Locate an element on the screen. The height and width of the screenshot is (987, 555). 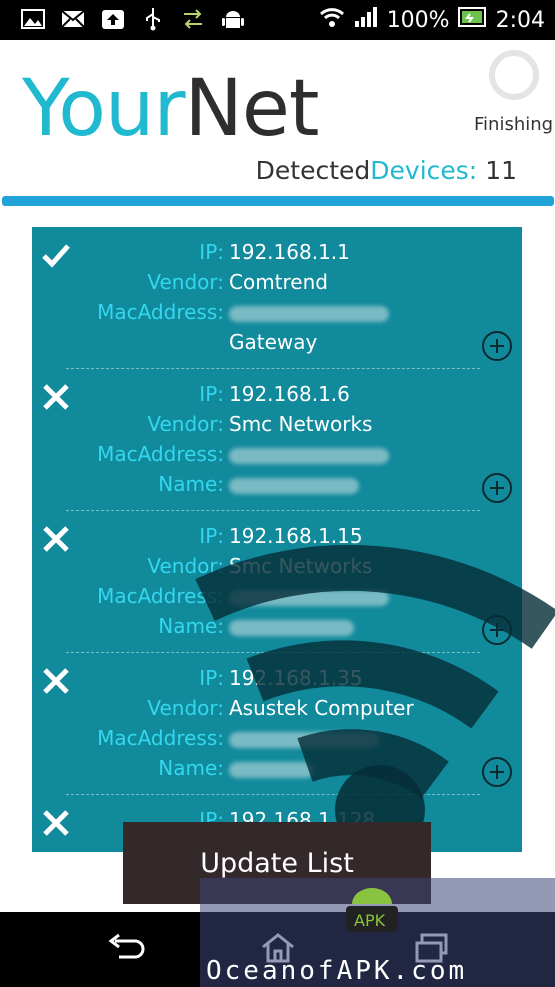
signal-icon is located at coordinates (366, 20).